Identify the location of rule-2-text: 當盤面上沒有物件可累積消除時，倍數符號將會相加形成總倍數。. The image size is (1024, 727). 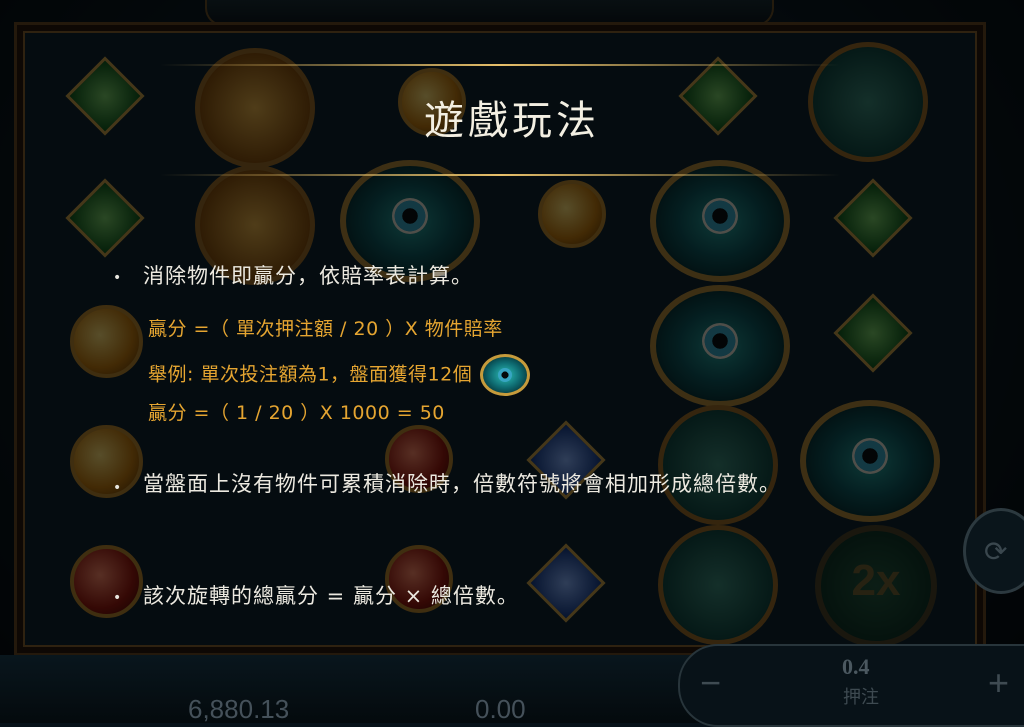
(462, 484).